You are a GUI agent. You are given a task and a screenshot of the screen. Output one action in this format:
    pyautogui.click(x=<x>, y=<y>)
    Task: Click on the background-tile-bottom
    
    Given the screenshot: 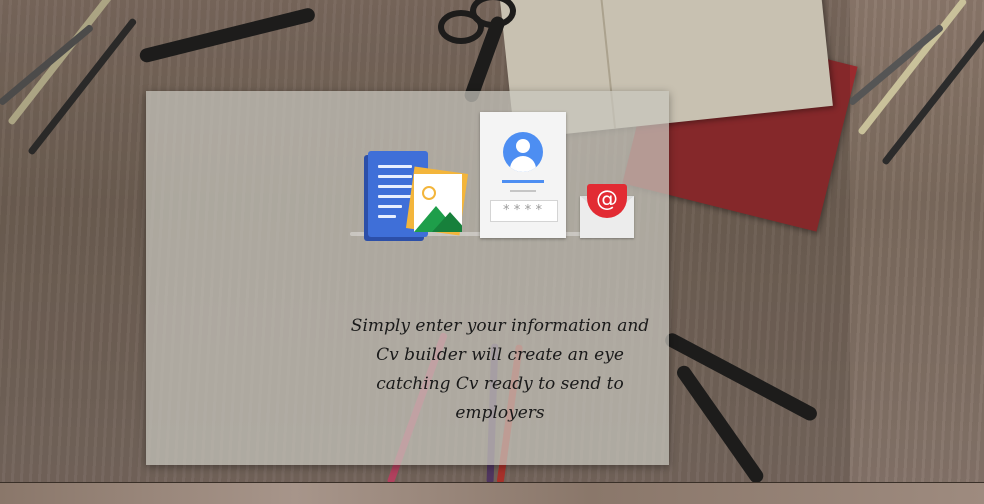 What is the action you would take?
    pyautogui.click(x=492, y=493)
    